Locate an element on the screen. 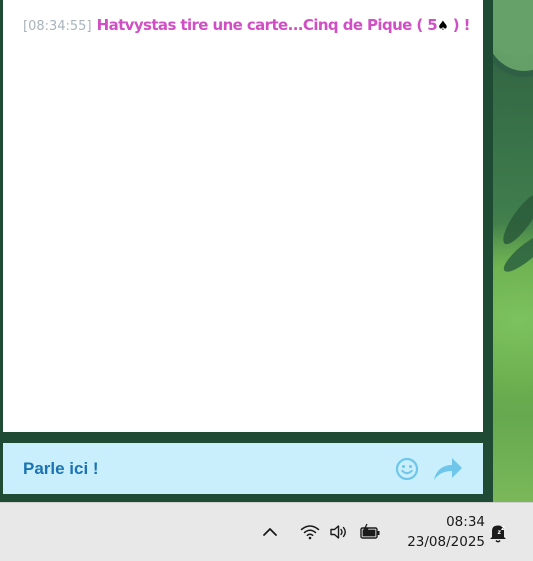 Image resolution: width=533 pixels, height=561 pixels. smiley-icon is located at coordinates (407, 469).